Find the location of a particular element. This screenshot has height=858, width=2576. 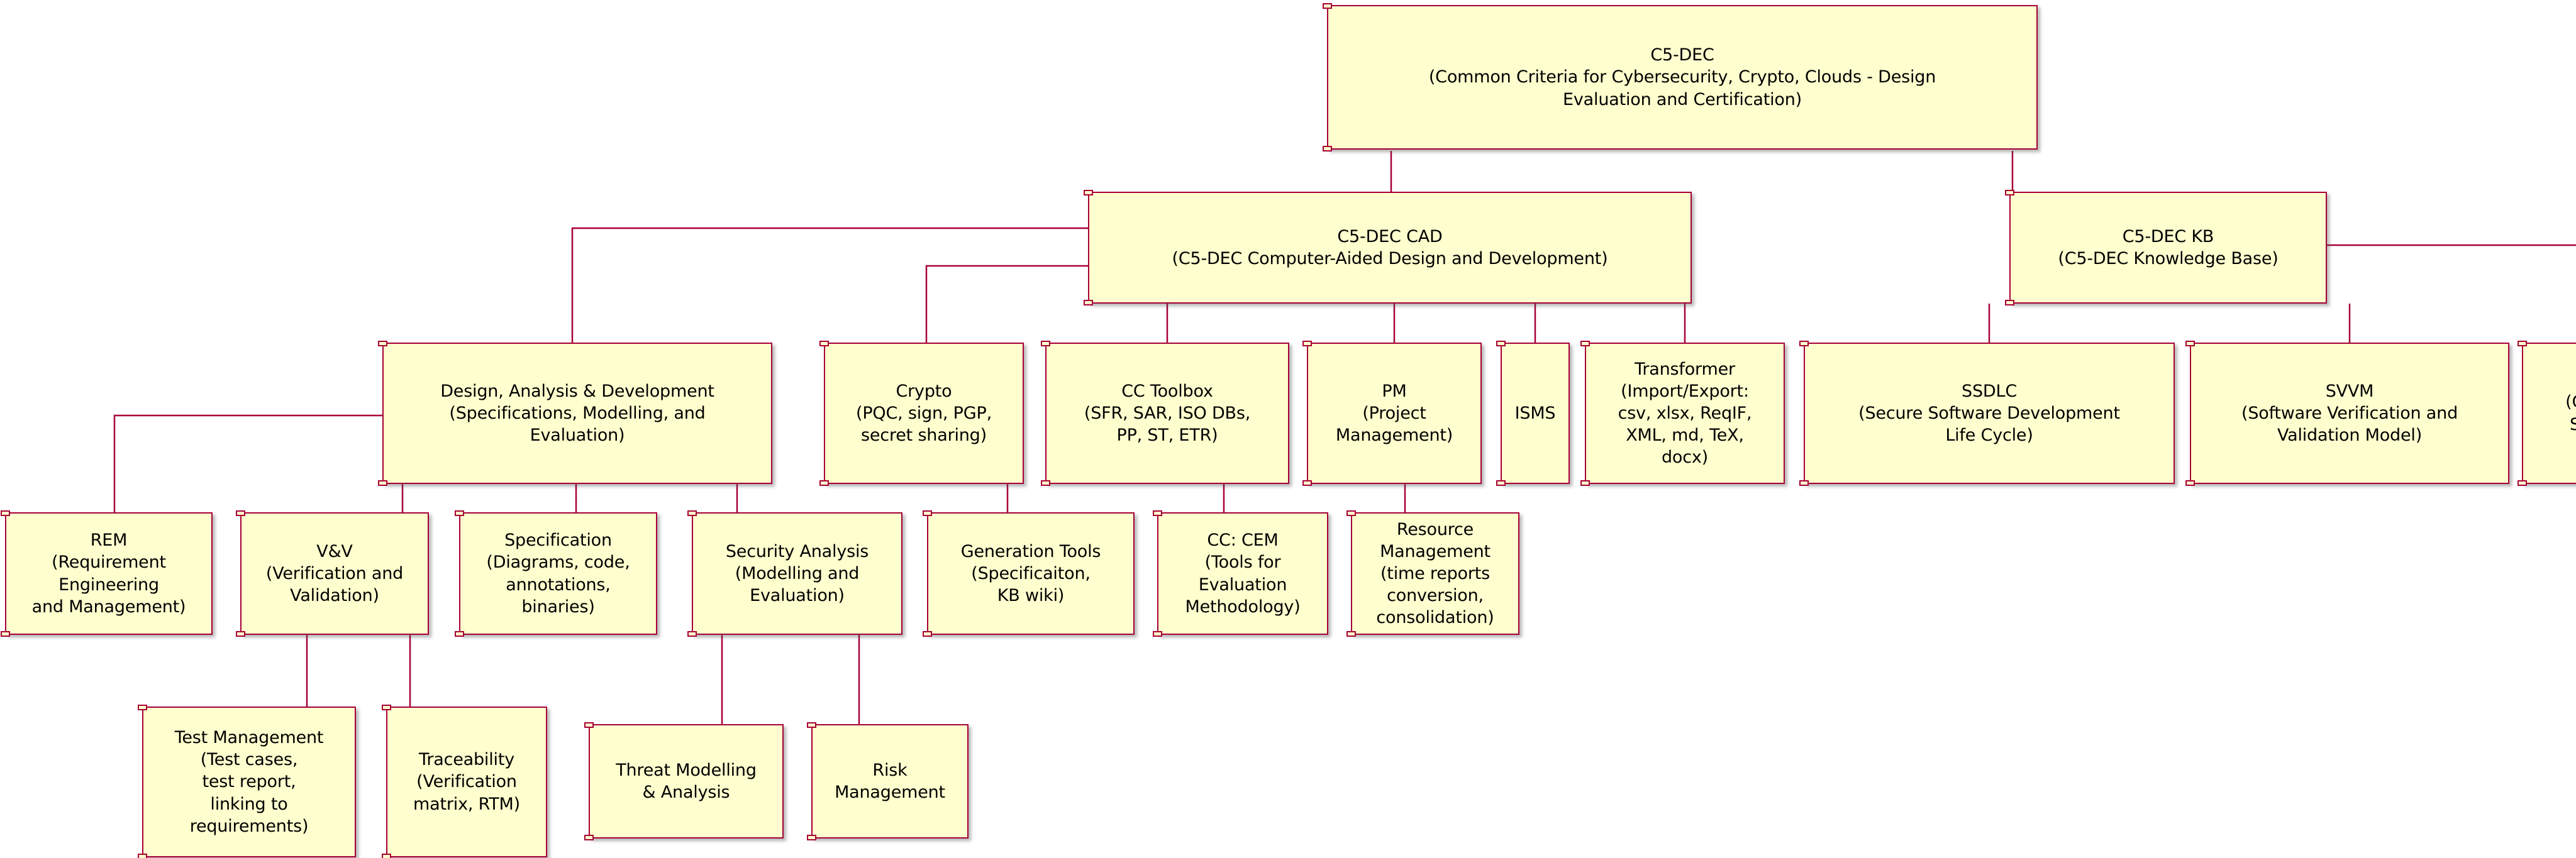

edge-c5dec-cad-to-crypto is located at coordinates (1006, 304).